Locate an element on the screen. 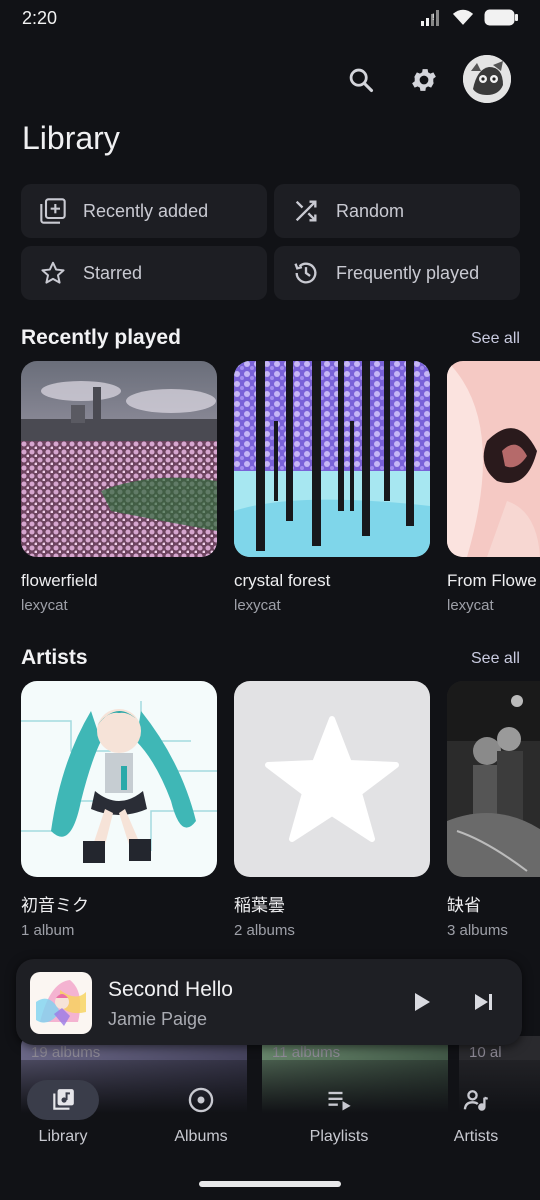  battery-icon is located at coordinates (501, 17).